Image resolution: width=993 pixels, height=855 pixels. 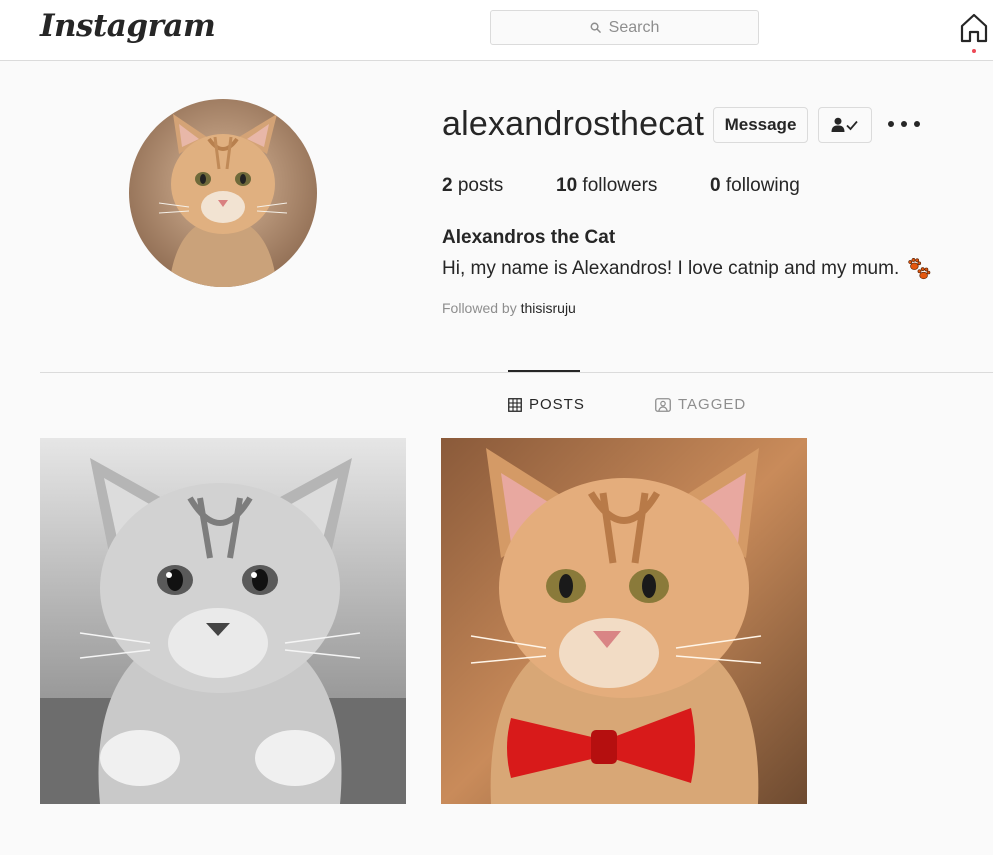 What do you see at coordinates (974, 28) in the screenshot?
I see `home-icon` at bounding box center [974, 28].